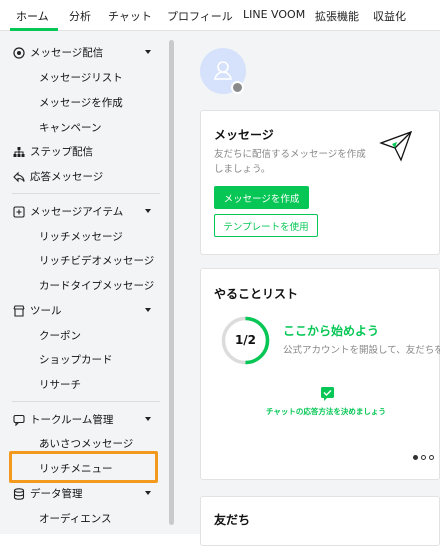 The width and height of the screenshot is (440, 546). Describe the element at coordinates (61, 152) in the screenshot. I see `sidebar-item-label: ステップ配信` at that location.